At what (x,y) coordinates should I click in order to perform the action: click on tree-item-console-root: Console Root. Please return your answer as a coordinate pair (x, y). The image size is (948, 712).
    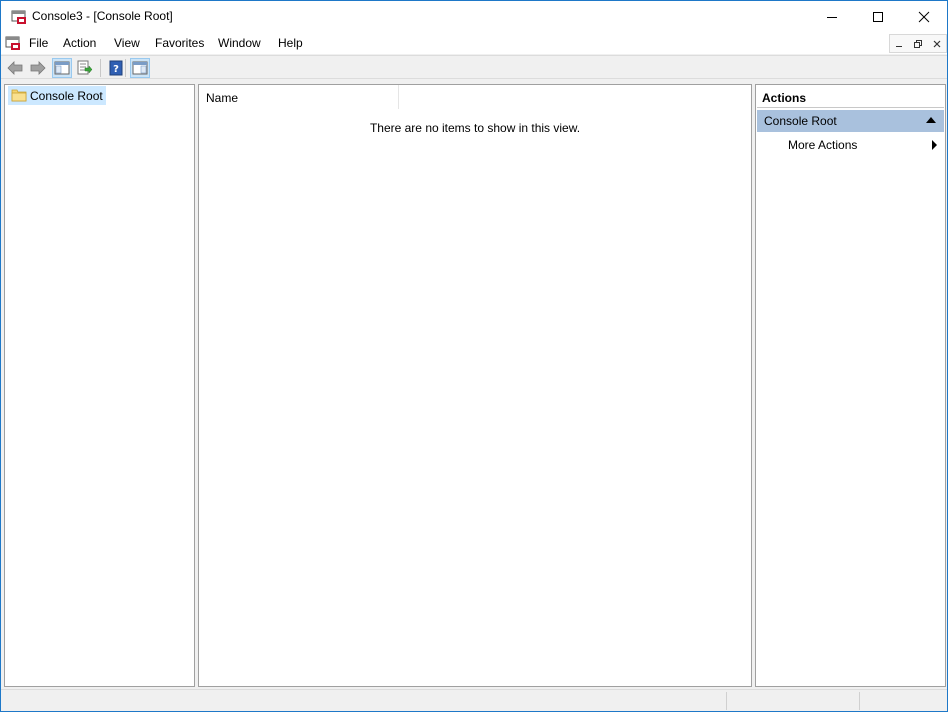
    Looking at the image, I should click on (57, 95).